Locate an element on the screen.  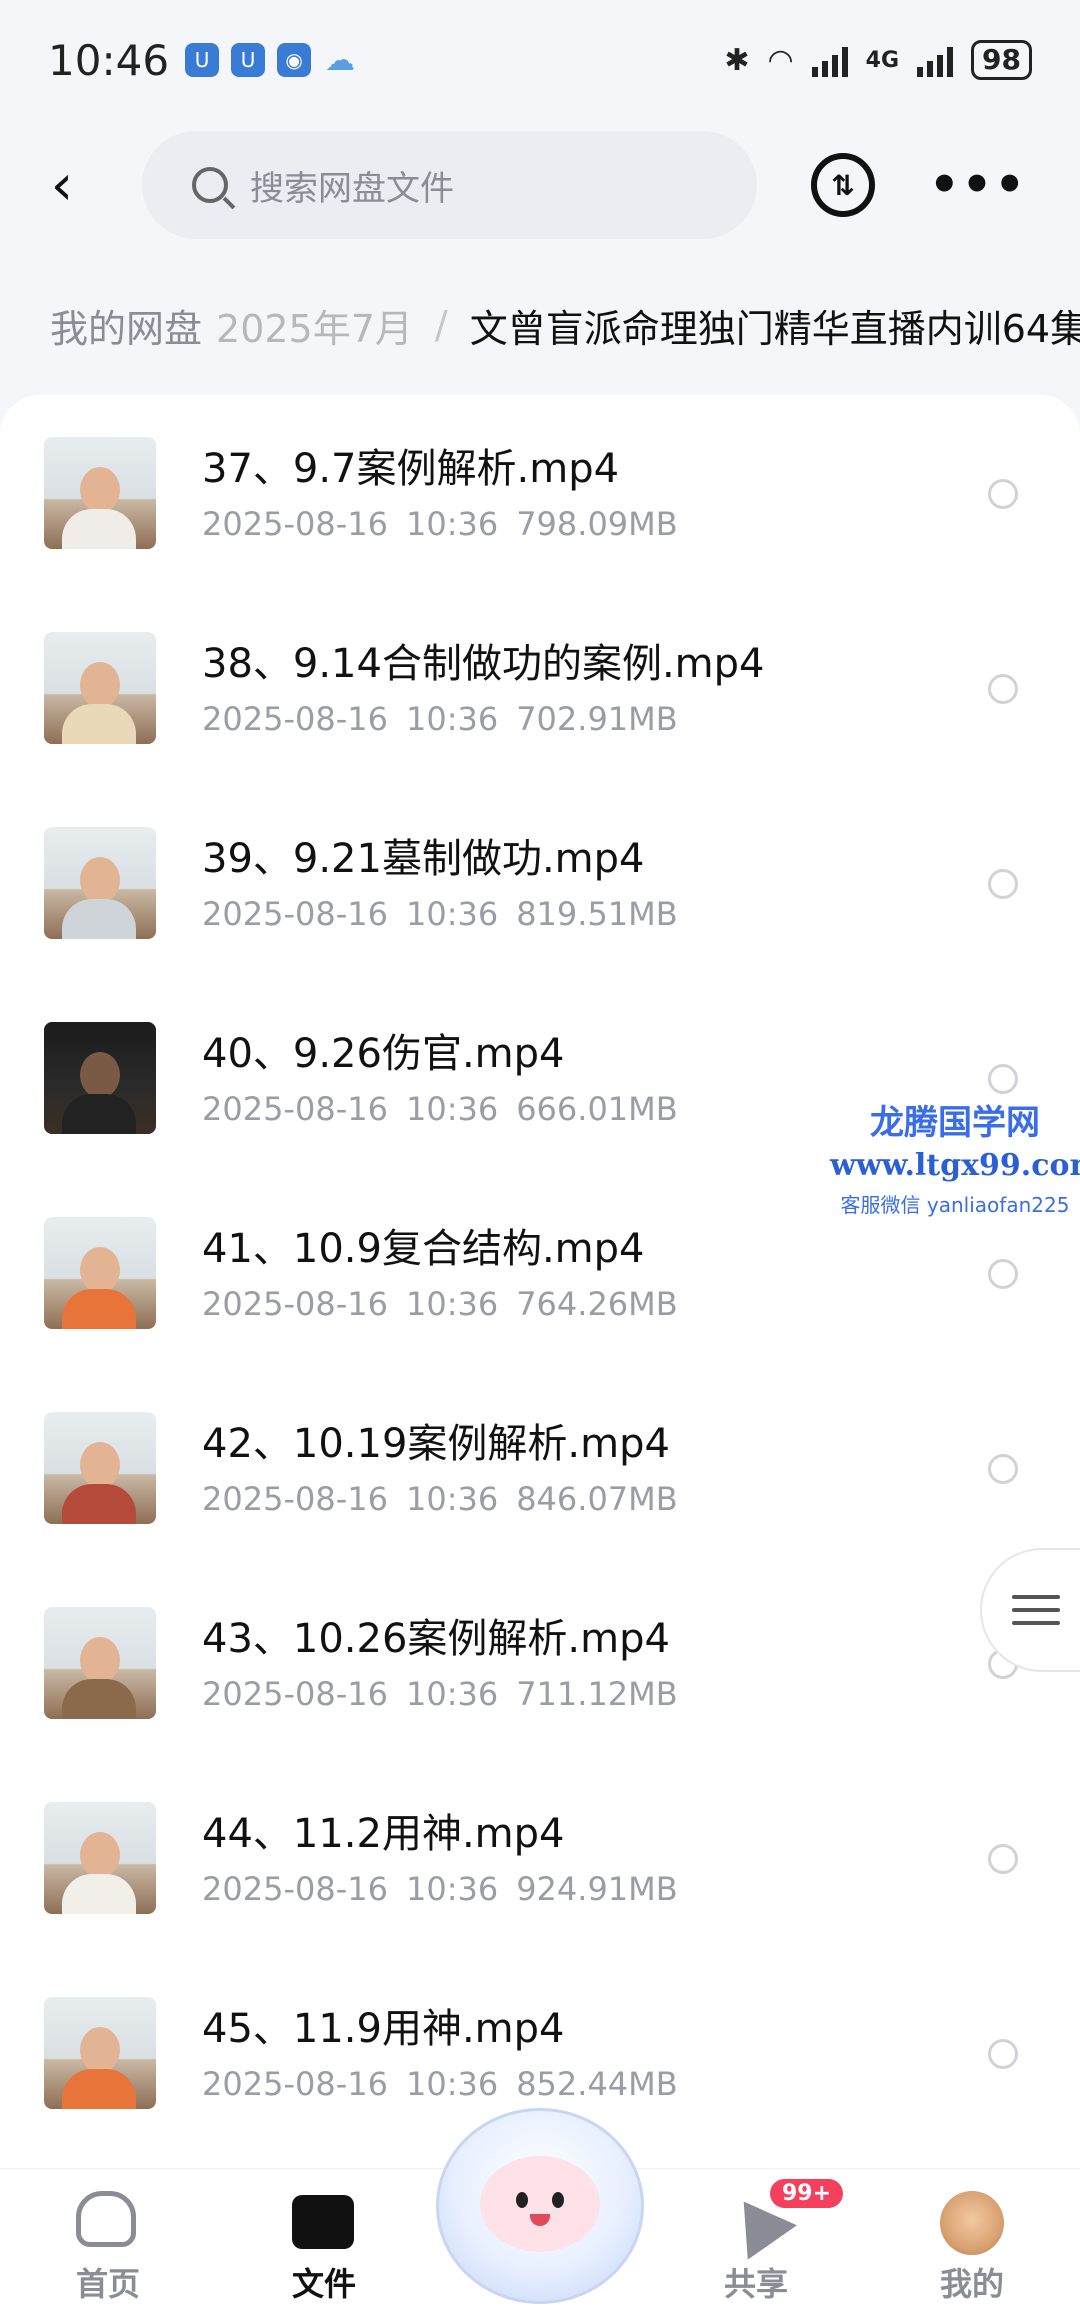
transfer-button: ⇅ is located at coordinates (843, 185).